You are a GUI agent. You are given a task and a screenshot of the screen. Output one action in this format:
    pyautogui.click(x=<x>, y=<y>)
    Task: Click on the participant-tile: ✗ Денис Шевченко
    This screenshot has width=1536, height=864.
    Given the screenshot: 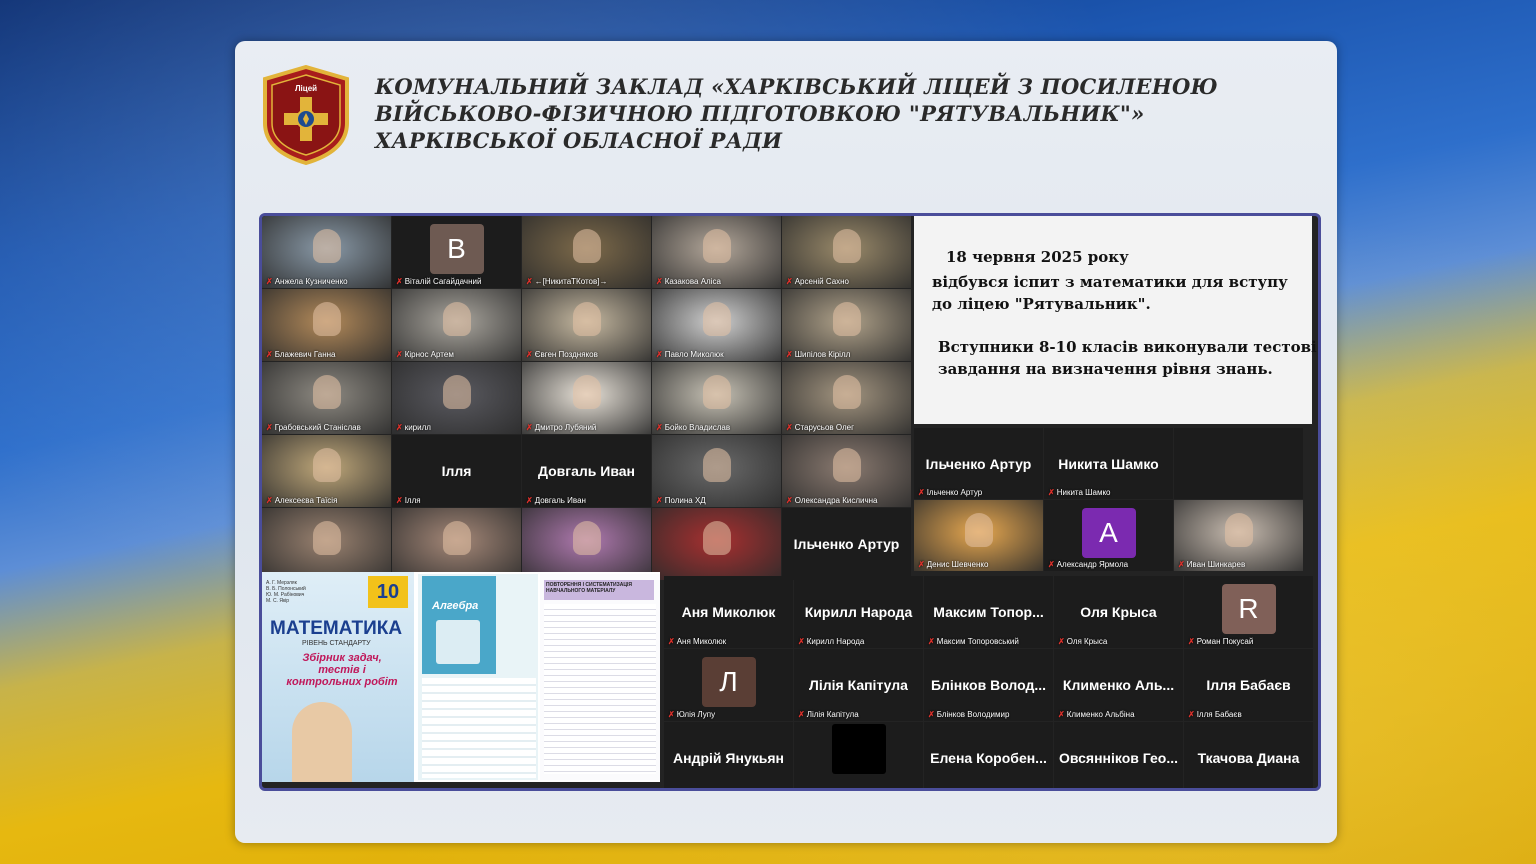 What is the action you would take?
    pyautogui.click(x=978, y=535)
    